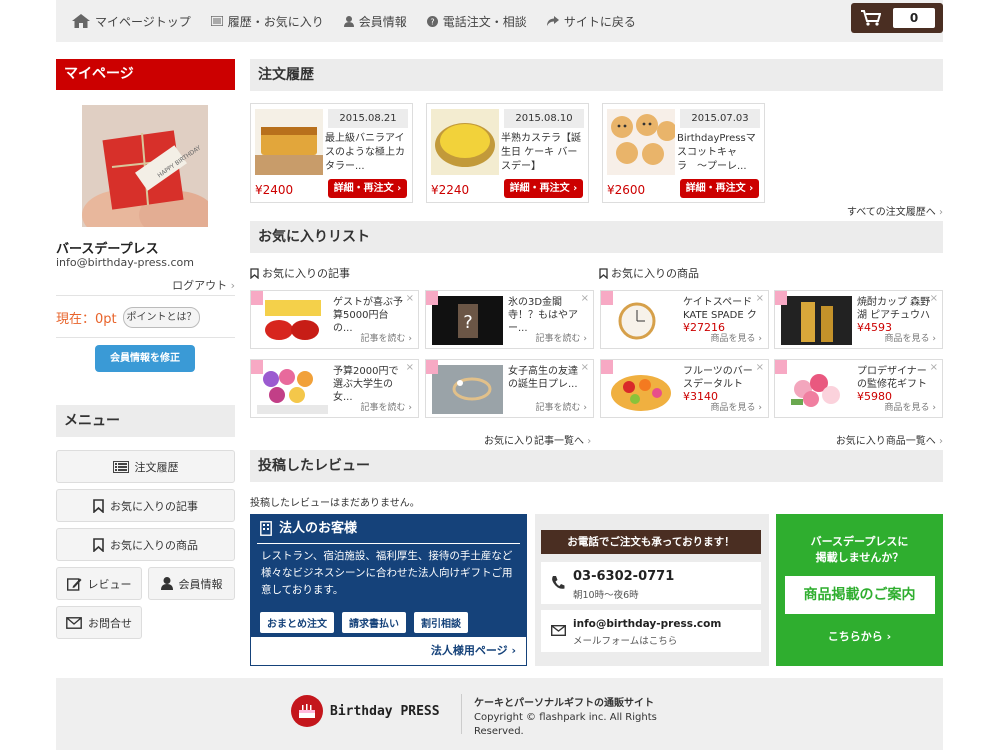 This screenshot has height=750, width=1000. Describe the element at coordinates (596, 466) in the screenshot. I see `reviews-title: 投稿したレビュー` at that location.